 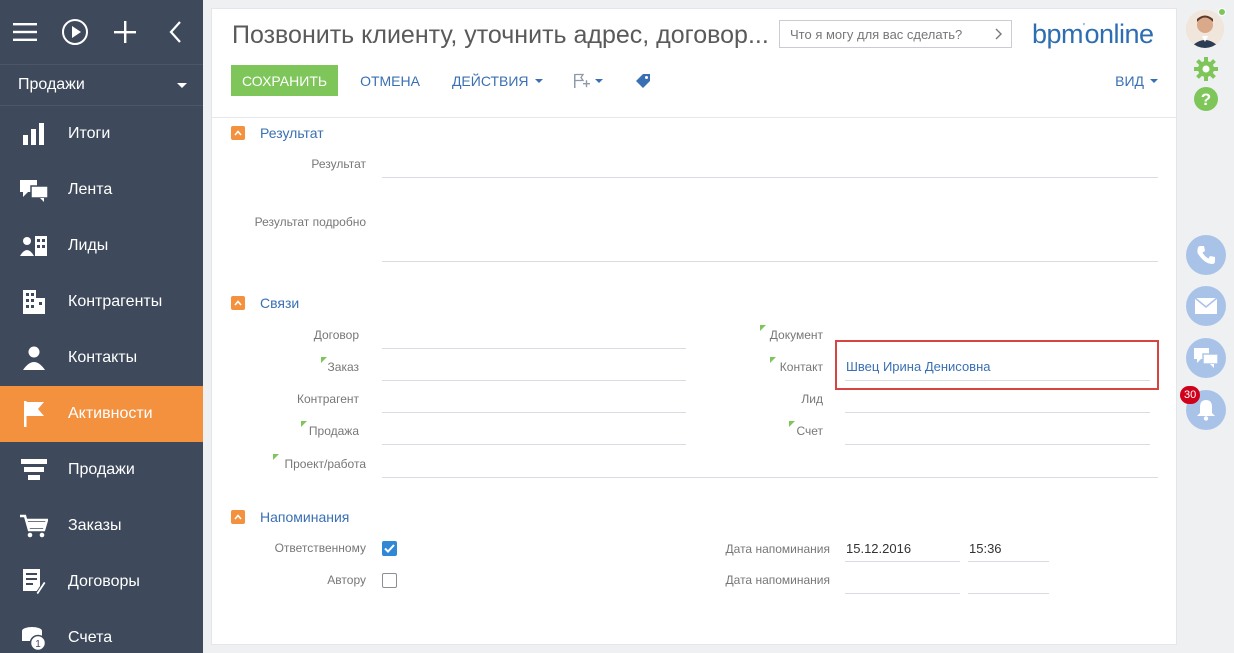 I want to click on chat-icon, so click(x=1206, y=358).